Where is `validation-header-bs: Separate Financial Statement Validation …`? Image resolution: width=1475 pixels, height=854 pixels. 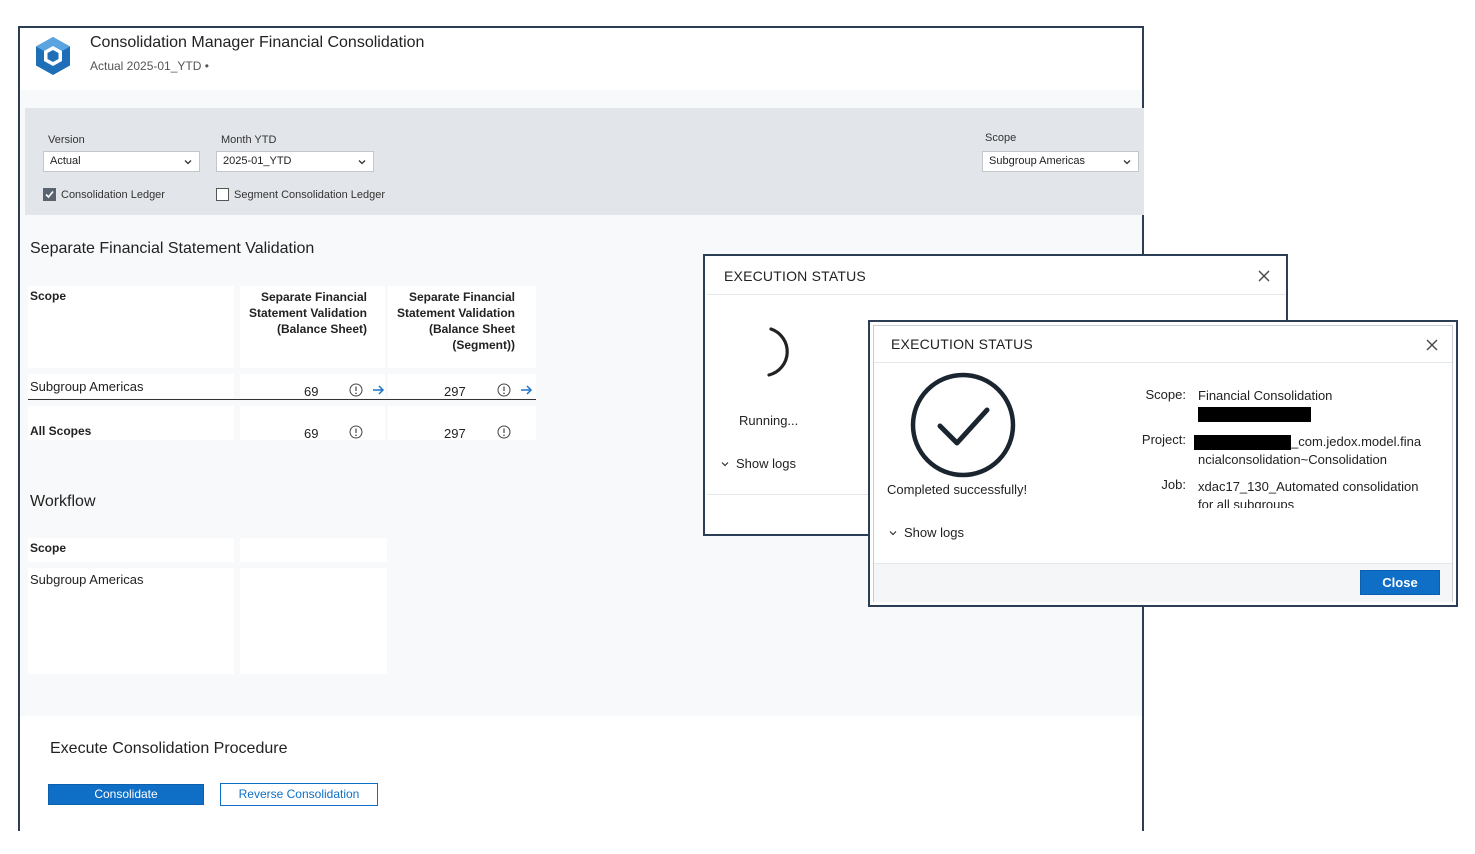 validation-header-bs: Separate Financial Statement Validation … is located at coordinates (312, 327).